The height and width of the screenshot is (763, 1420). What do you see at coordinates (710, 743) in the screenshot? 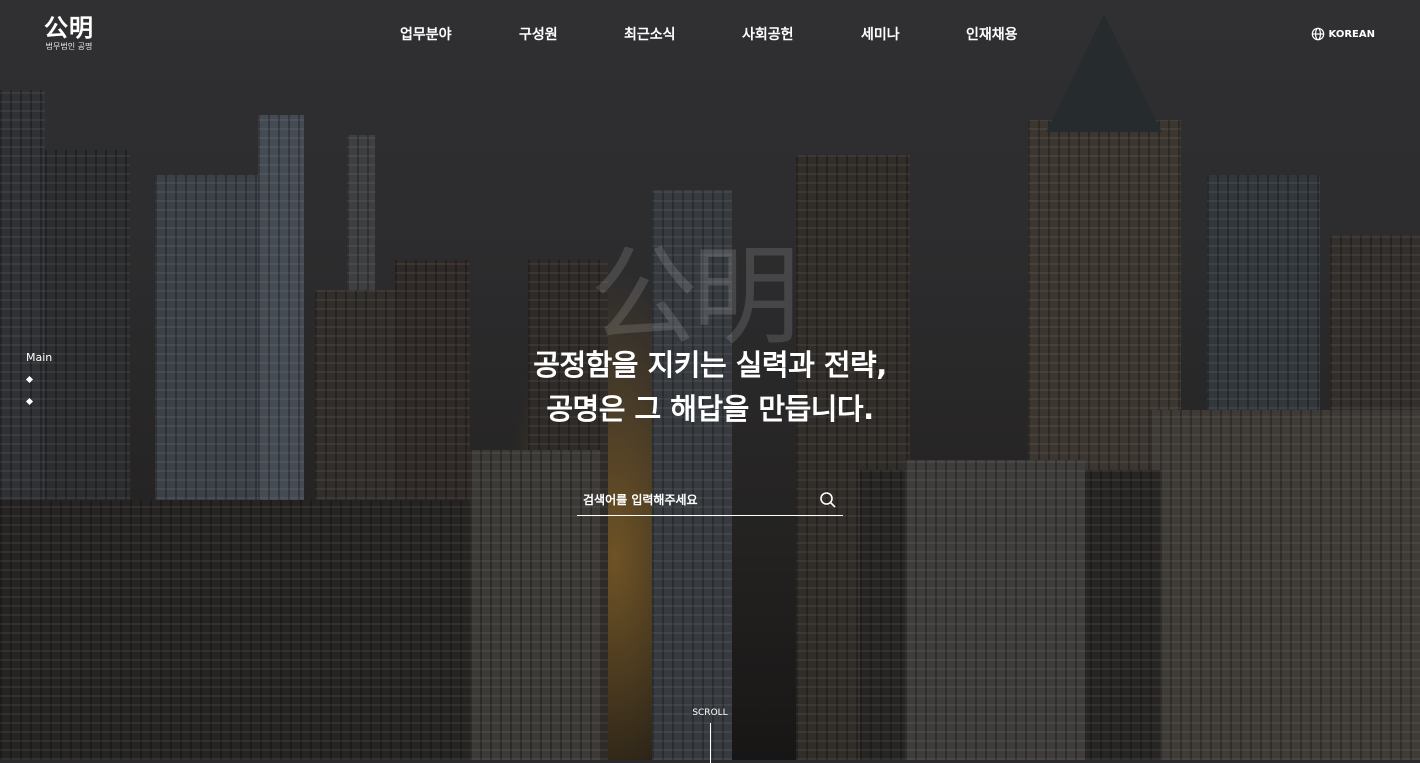
I see `scroll-line` at bounding box center [710, 743].